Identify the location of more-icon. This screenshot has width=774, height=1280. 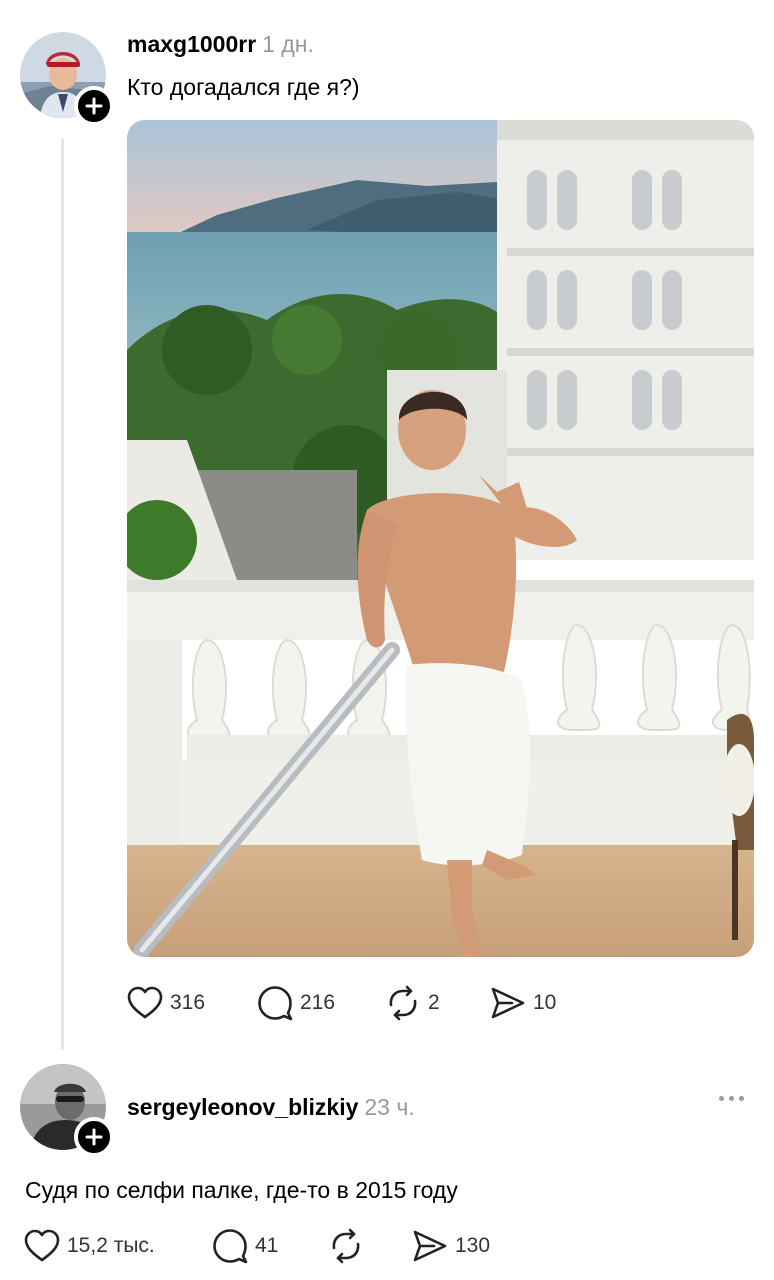
(731, 1098).